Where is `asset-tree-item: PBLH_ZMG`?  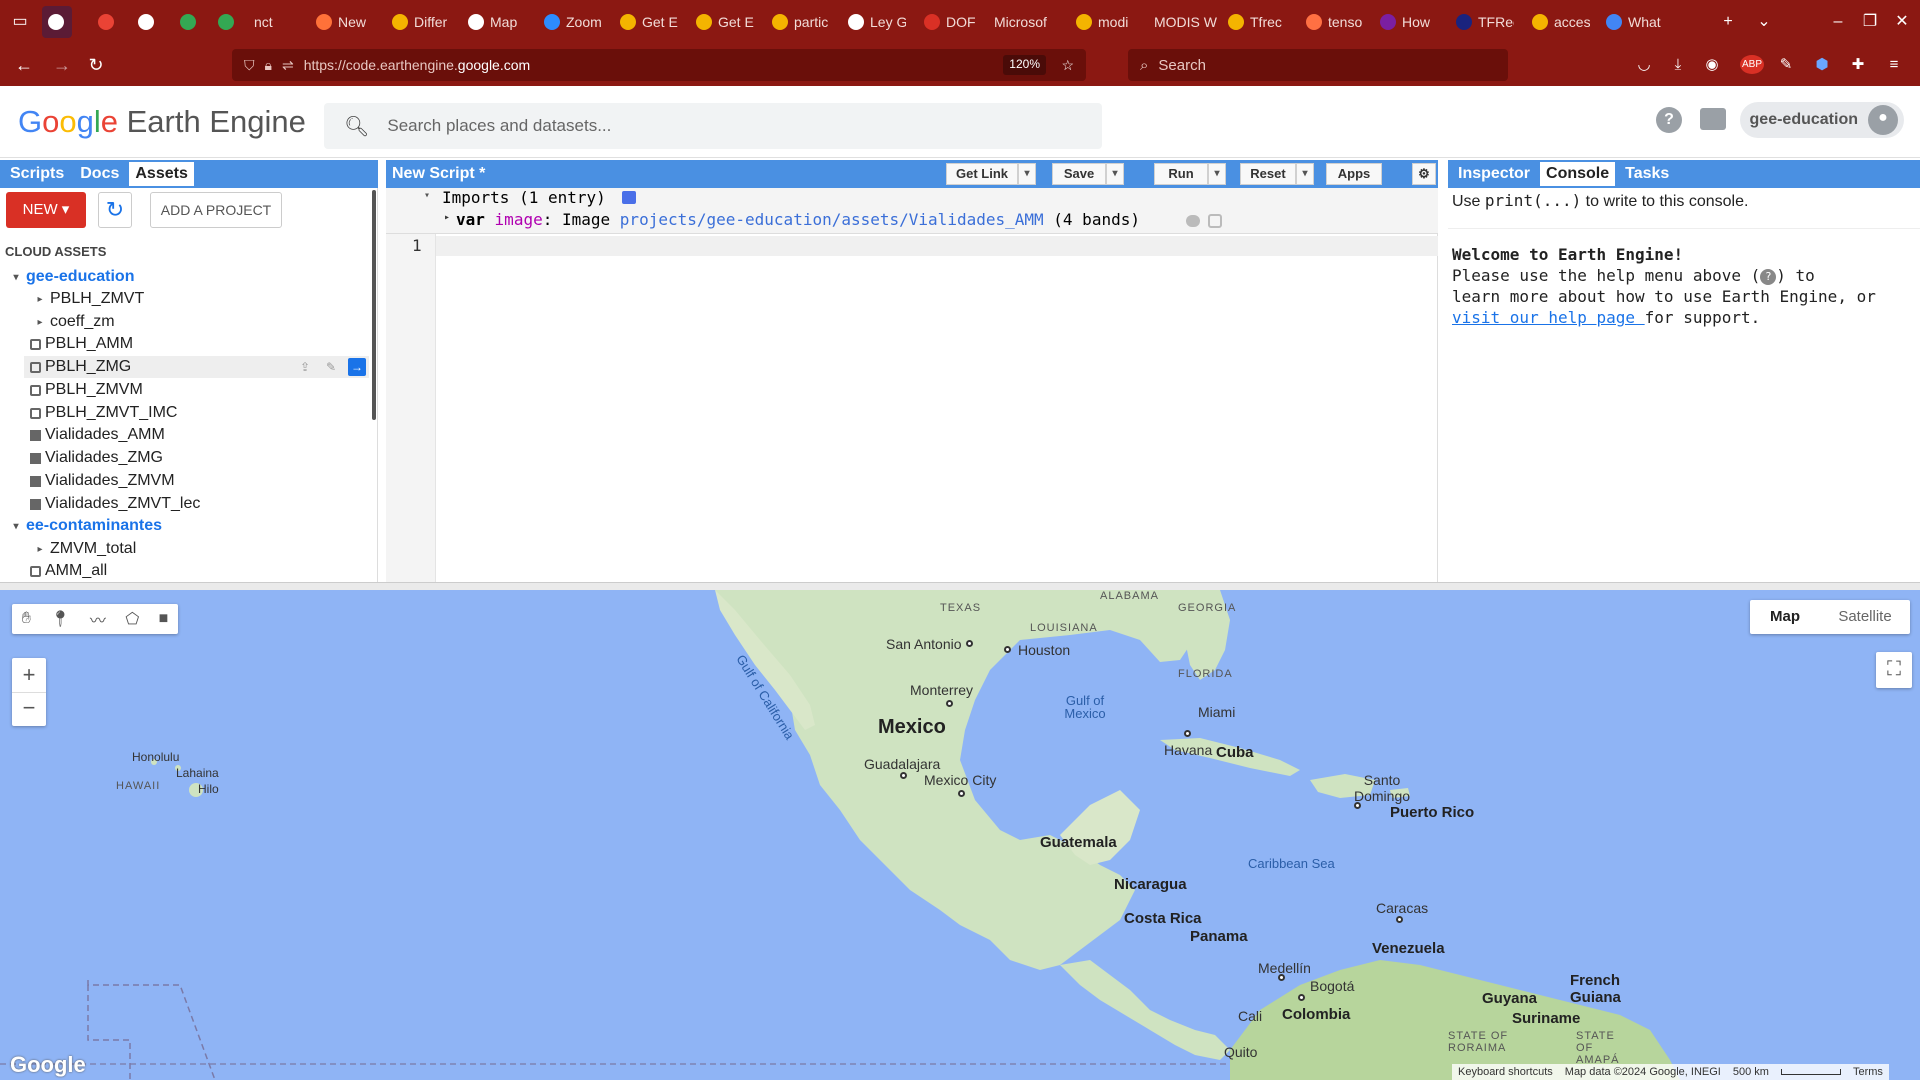
asset-tree-item: PBLH_ZMG is located at coordinates (80, 367).